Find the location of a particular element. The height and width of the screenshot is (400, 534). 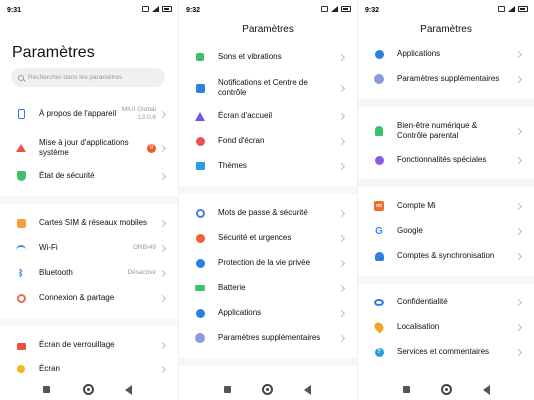

settings-item-label: Fonctionnalités spéciales is located at coordinates (442, 159).